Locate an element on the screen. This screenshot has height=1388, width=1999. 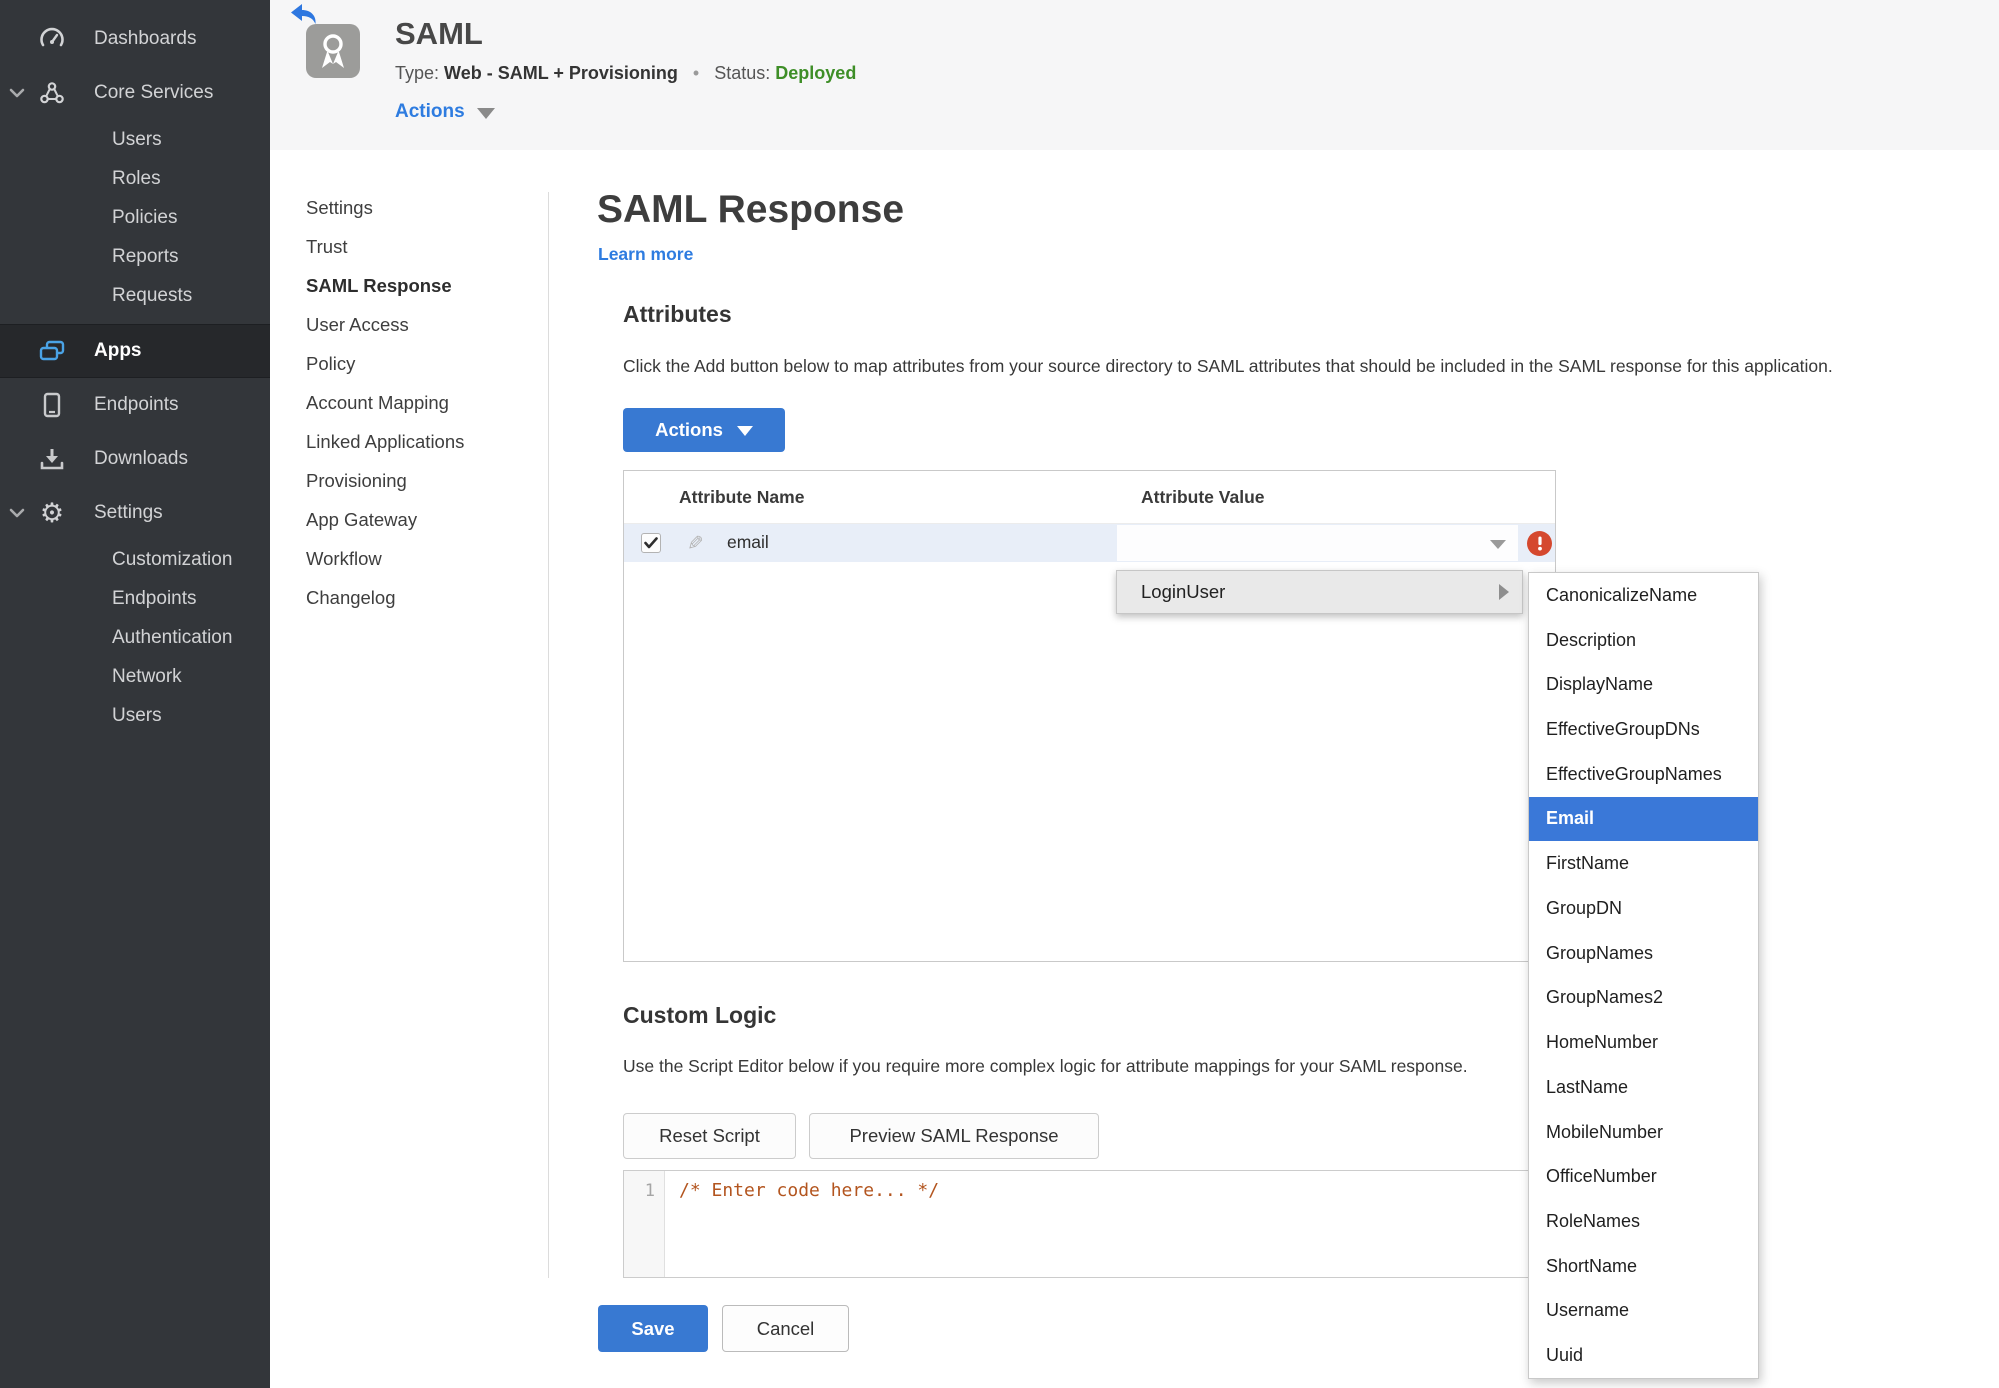
sidebar-item-settings-endpoints: Endpoints is located at coordinates (135, 598).